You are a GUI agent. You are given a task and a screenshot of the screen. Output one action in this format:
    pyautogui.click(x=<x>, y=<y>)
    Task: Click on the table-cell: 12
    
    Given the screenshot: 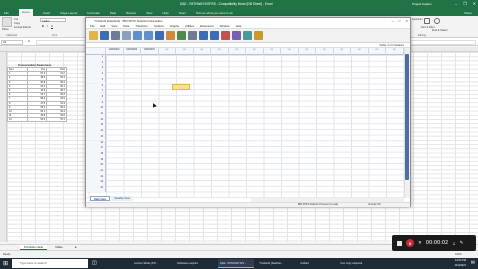 What is the action you would take?
    pyautogui.click(x=17, y=120)
    